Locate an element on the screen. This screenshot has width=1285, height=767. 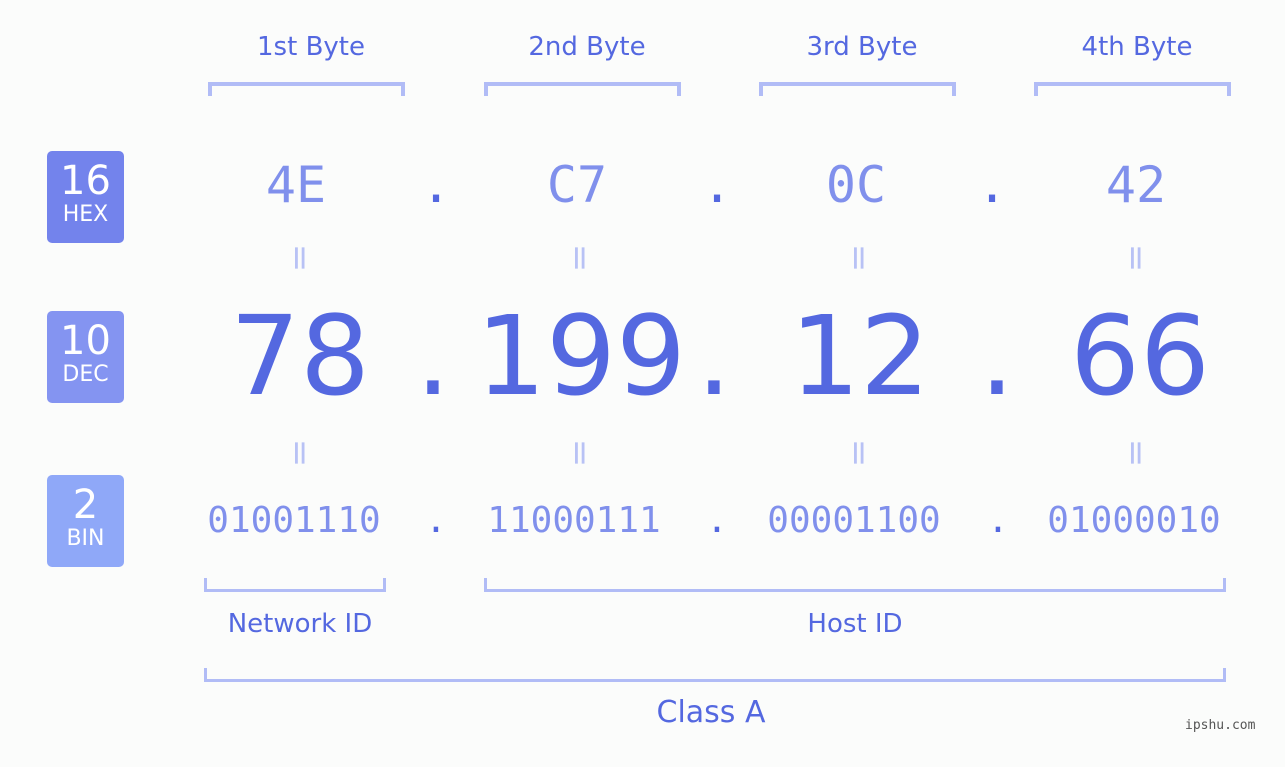
hex-badge: 16 HEX is located at coordinates (85, 197).